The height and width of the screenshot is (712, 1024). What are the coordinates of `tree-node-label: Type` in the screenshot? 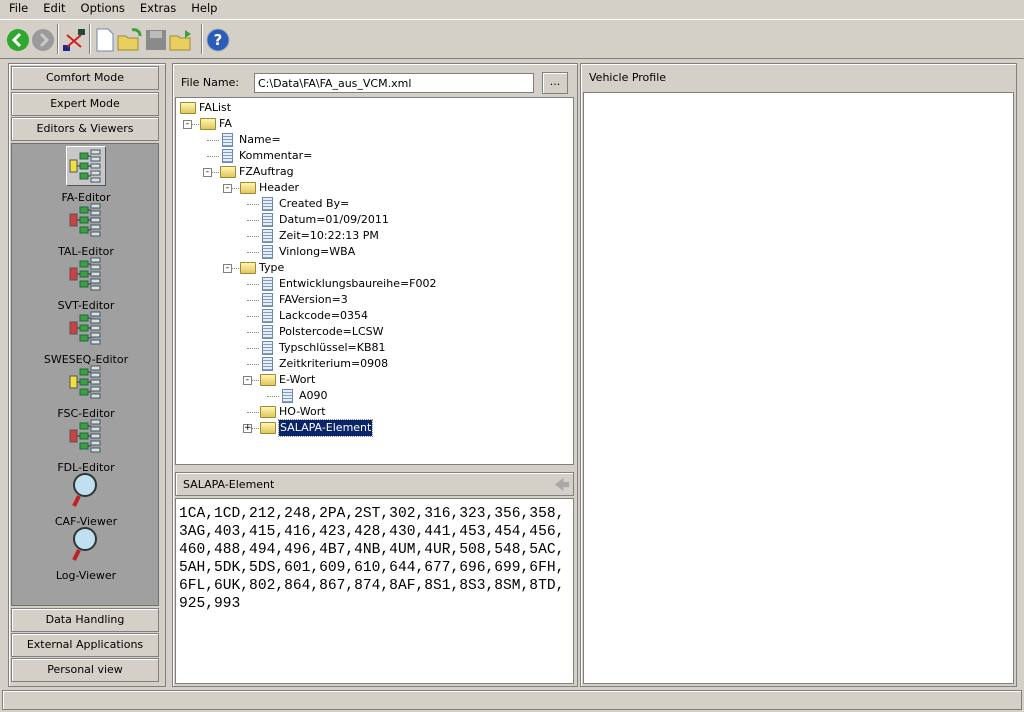 It's located at (272, 267).